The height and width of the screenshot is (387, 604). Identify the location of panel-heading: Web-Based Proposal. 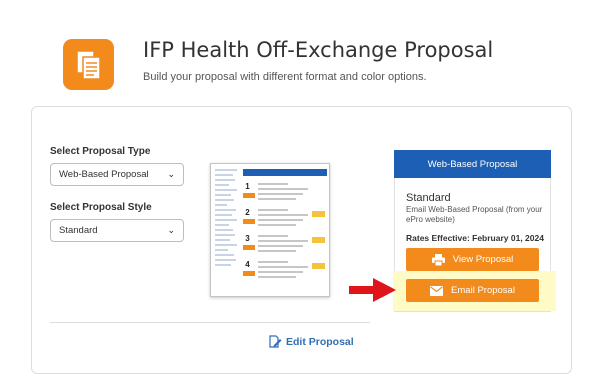
(472, 164).